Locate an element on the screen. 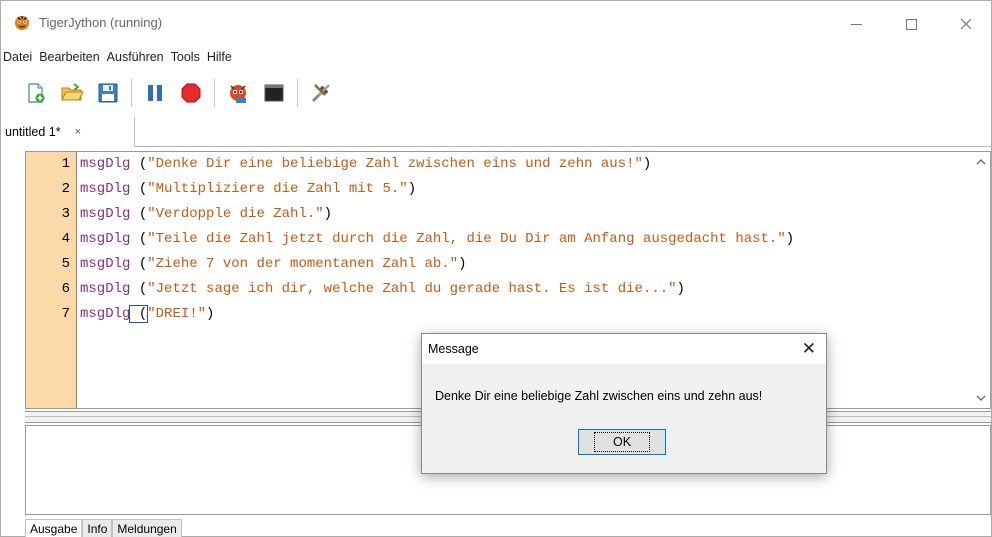 The image size is (992, 537). tab-info: Info is located at coordinates (97, 528).